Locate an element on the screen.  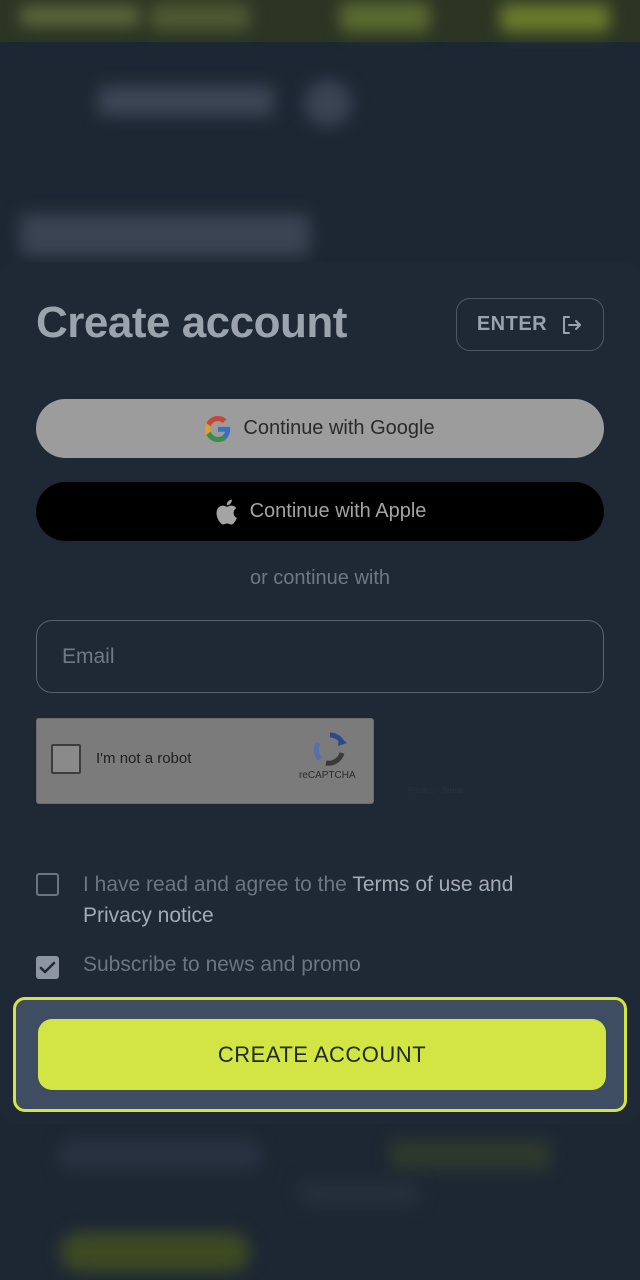
create-account-button: CREATE ACCOUNT is located at coordinates (322, 1054).